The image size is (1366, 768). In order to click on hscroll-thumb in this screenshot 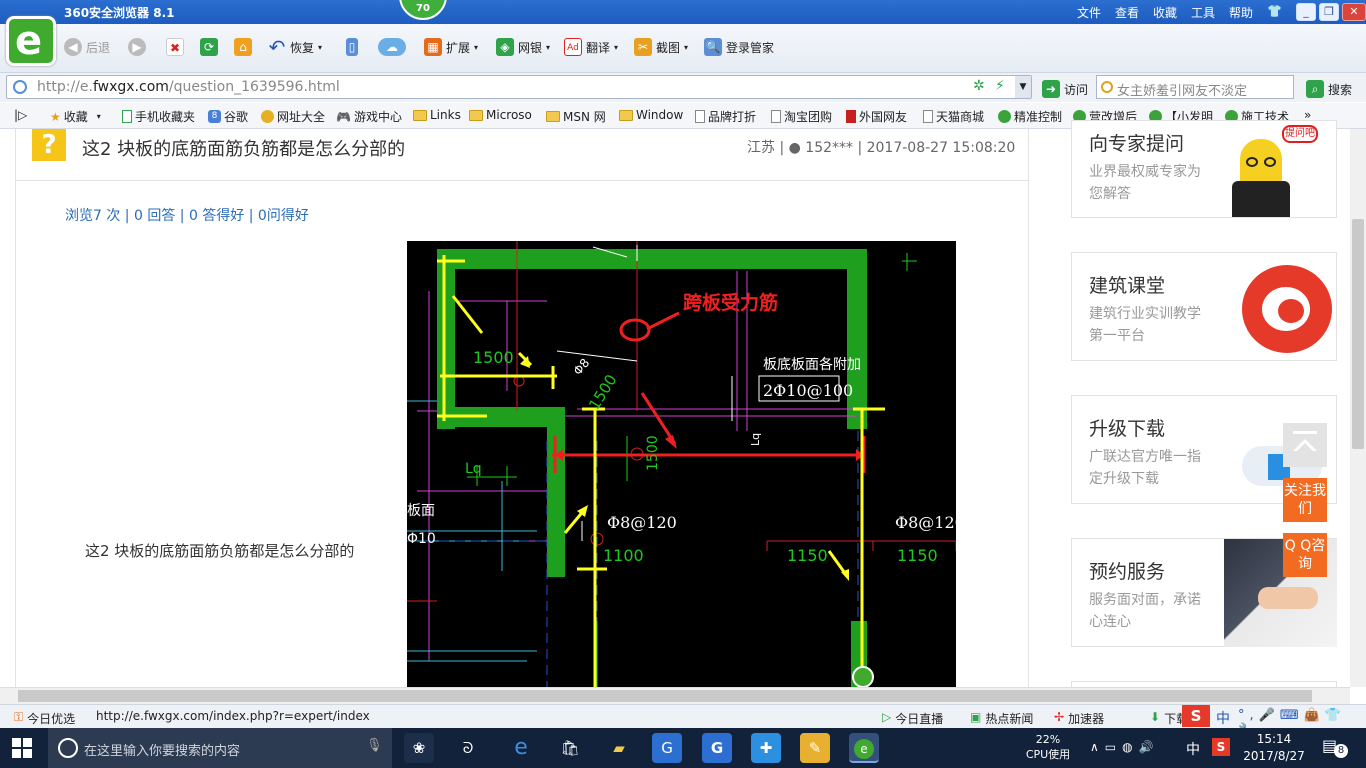, I will do `click(665, 696)`.